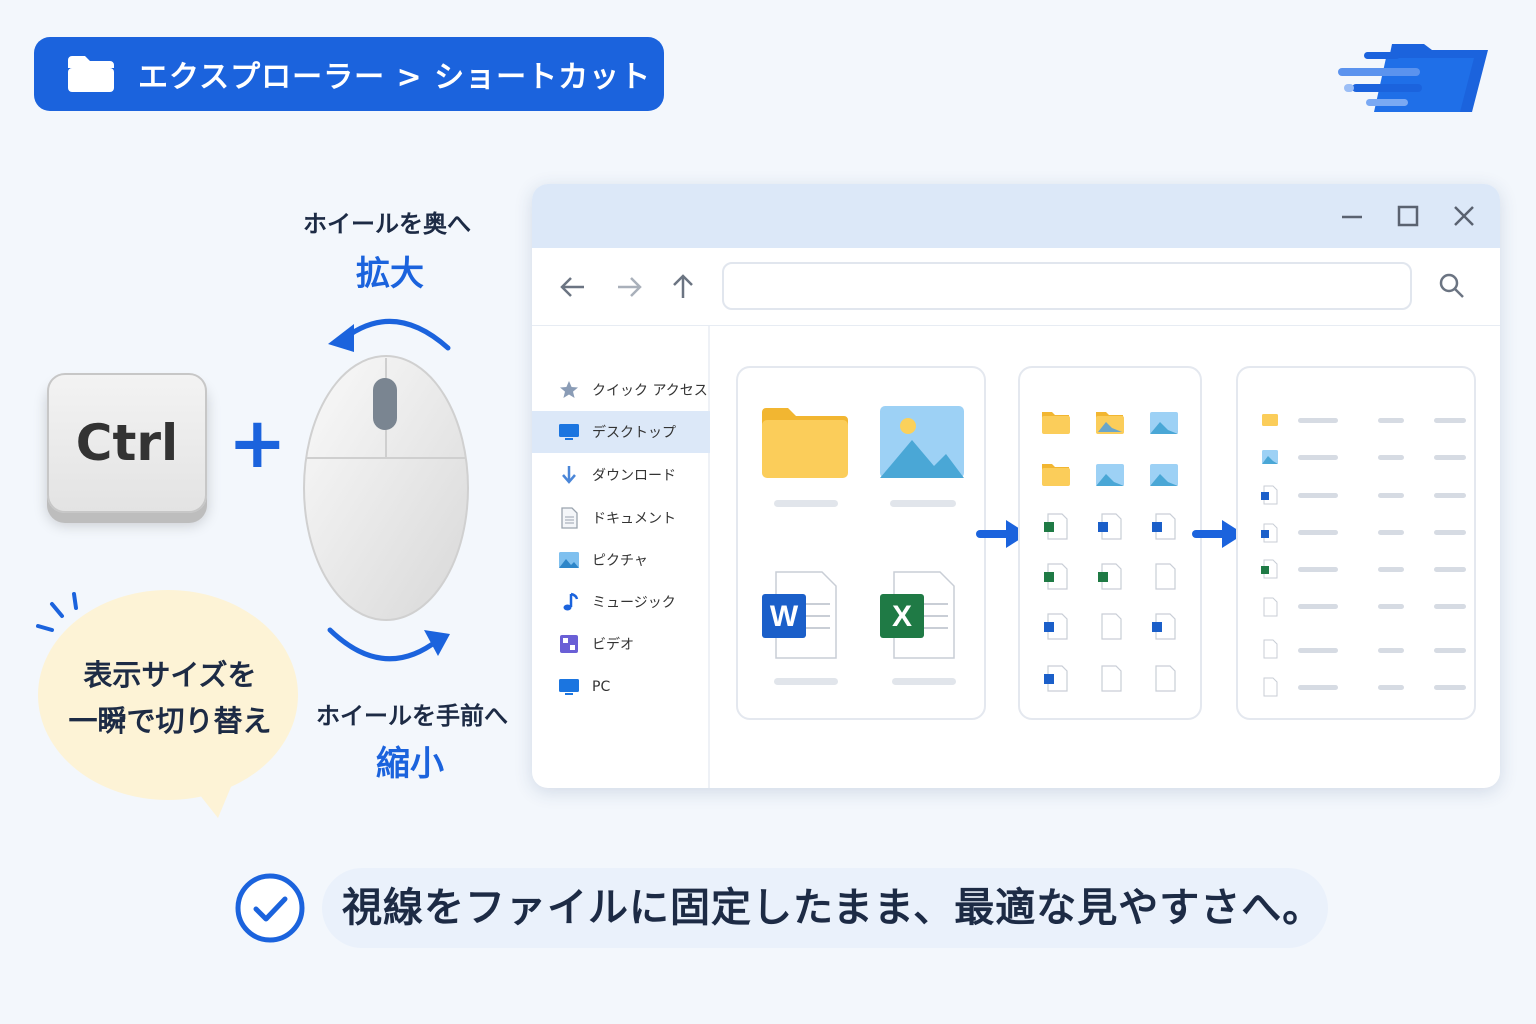 This screenshot has height=1024, width=1536. What do you see at coordinates (257, 443) in the screenshot?
I see `plus-sign: +` at bounding box center [257, 443].